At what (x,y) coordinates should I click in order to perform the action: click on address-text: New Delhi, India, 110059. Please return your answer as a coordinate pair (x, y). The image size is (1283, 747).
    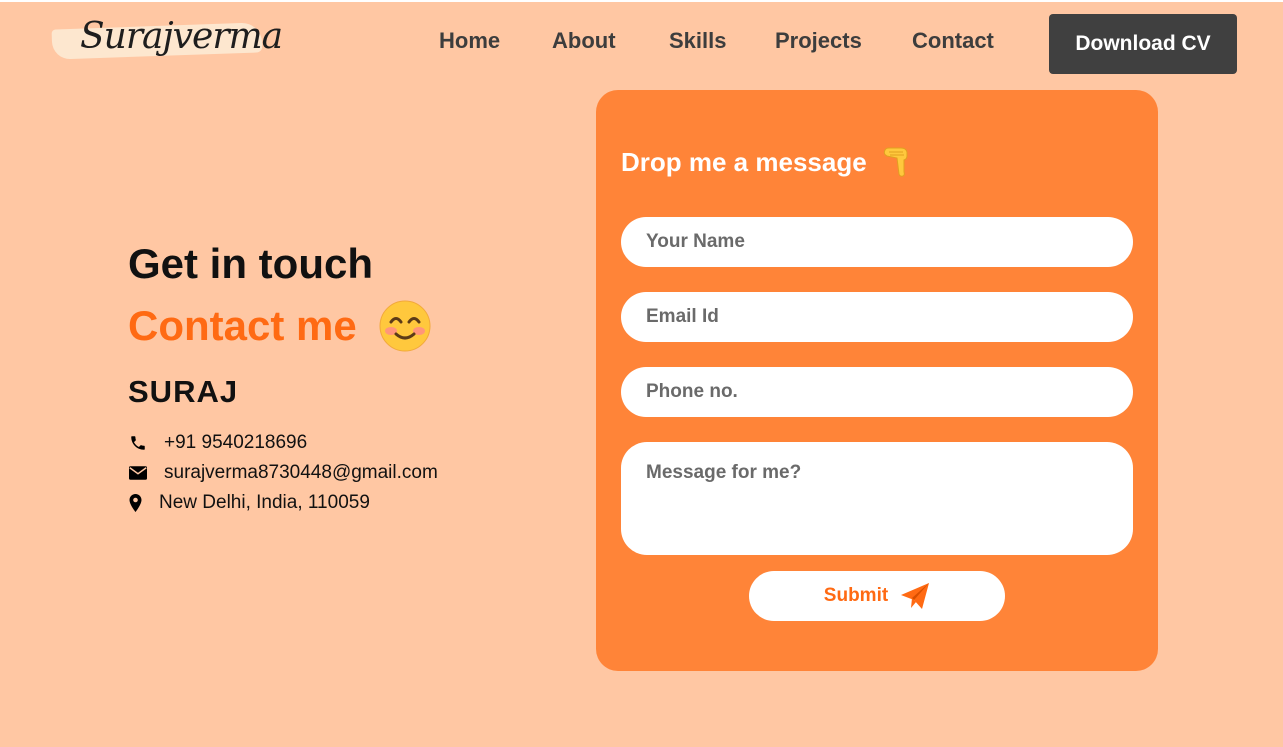
    Looking at the image, I should click on (264, 502).